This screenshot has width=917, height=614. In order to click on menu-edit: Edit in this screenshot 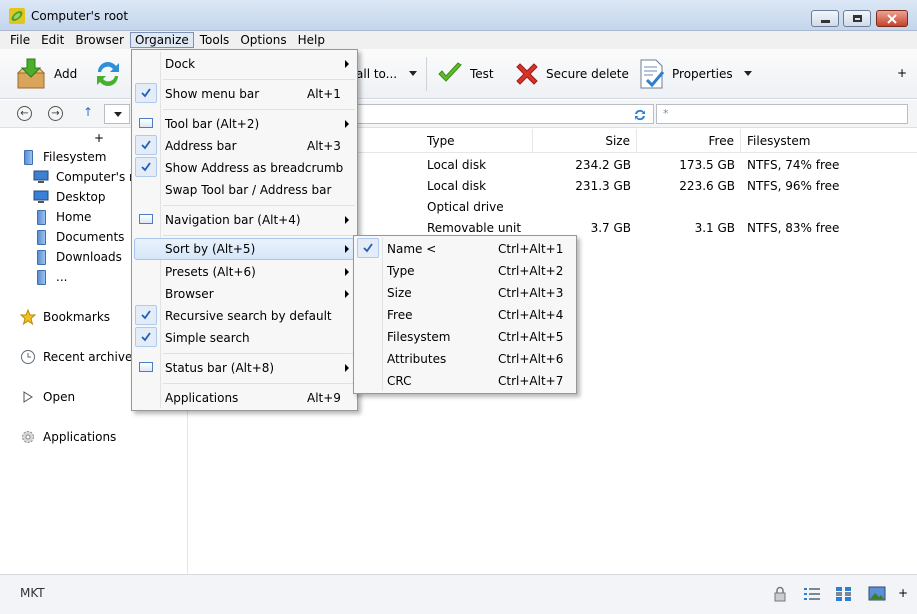, I will do `click(52, 40)`.